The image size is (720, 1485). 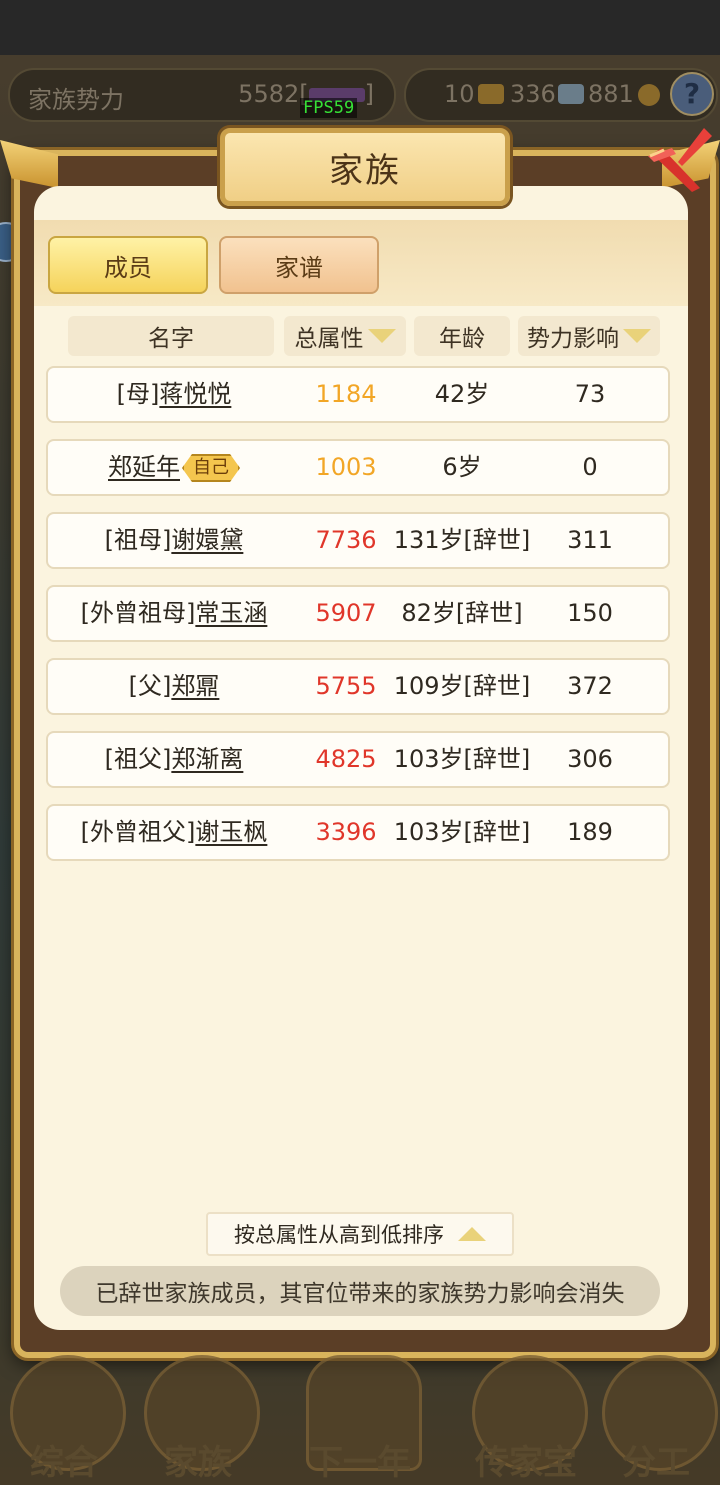 What do you see at coordinates (346, 394) in the screenshot?
I see `member-total-attr: 1184` at bounding box center [346, 394].